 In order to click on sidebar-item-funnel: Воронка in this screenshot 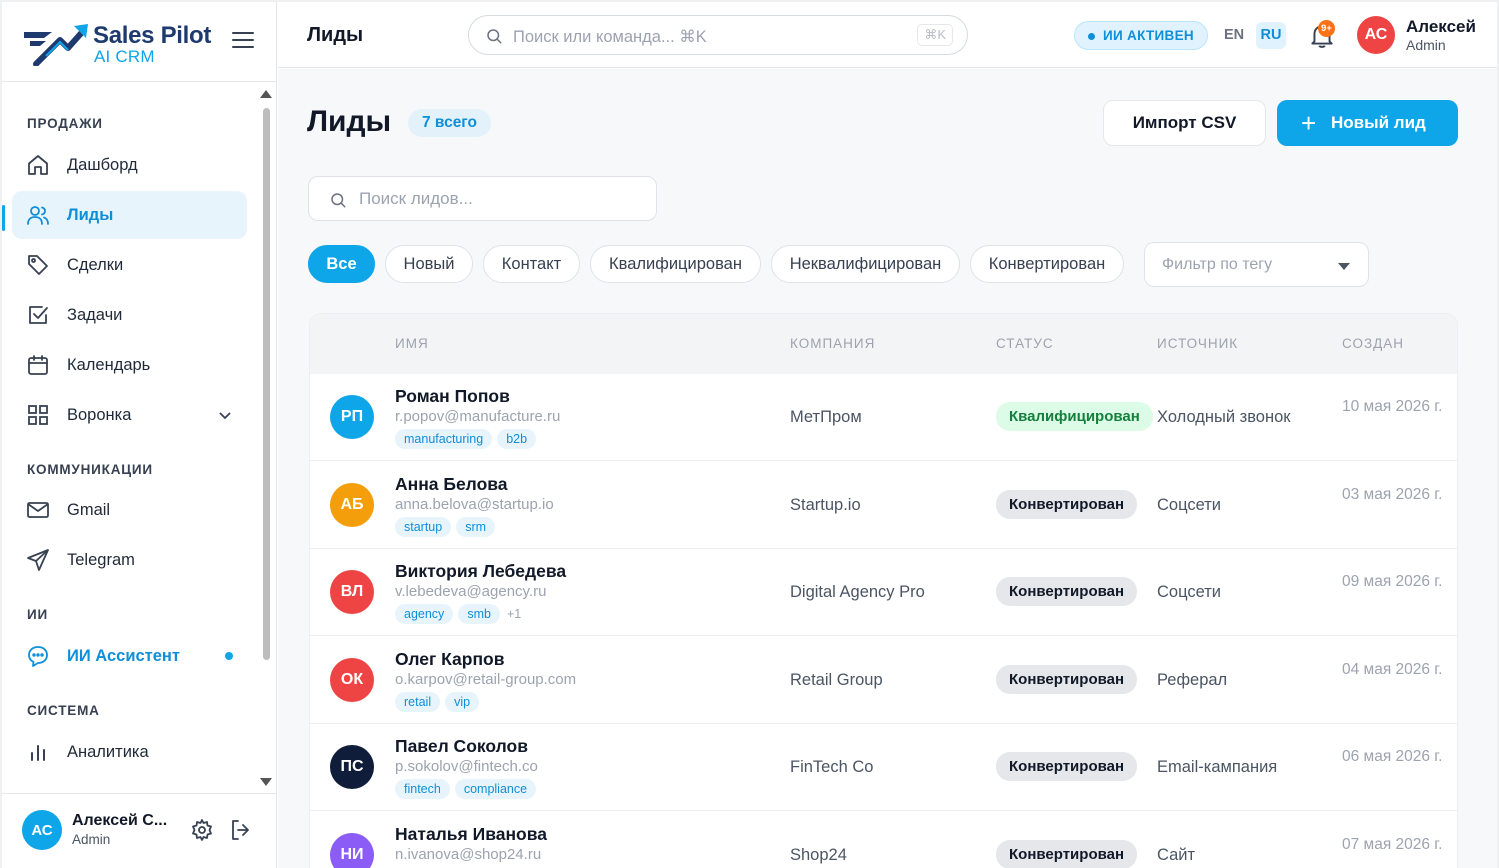, I will do `click(129, 415)`.